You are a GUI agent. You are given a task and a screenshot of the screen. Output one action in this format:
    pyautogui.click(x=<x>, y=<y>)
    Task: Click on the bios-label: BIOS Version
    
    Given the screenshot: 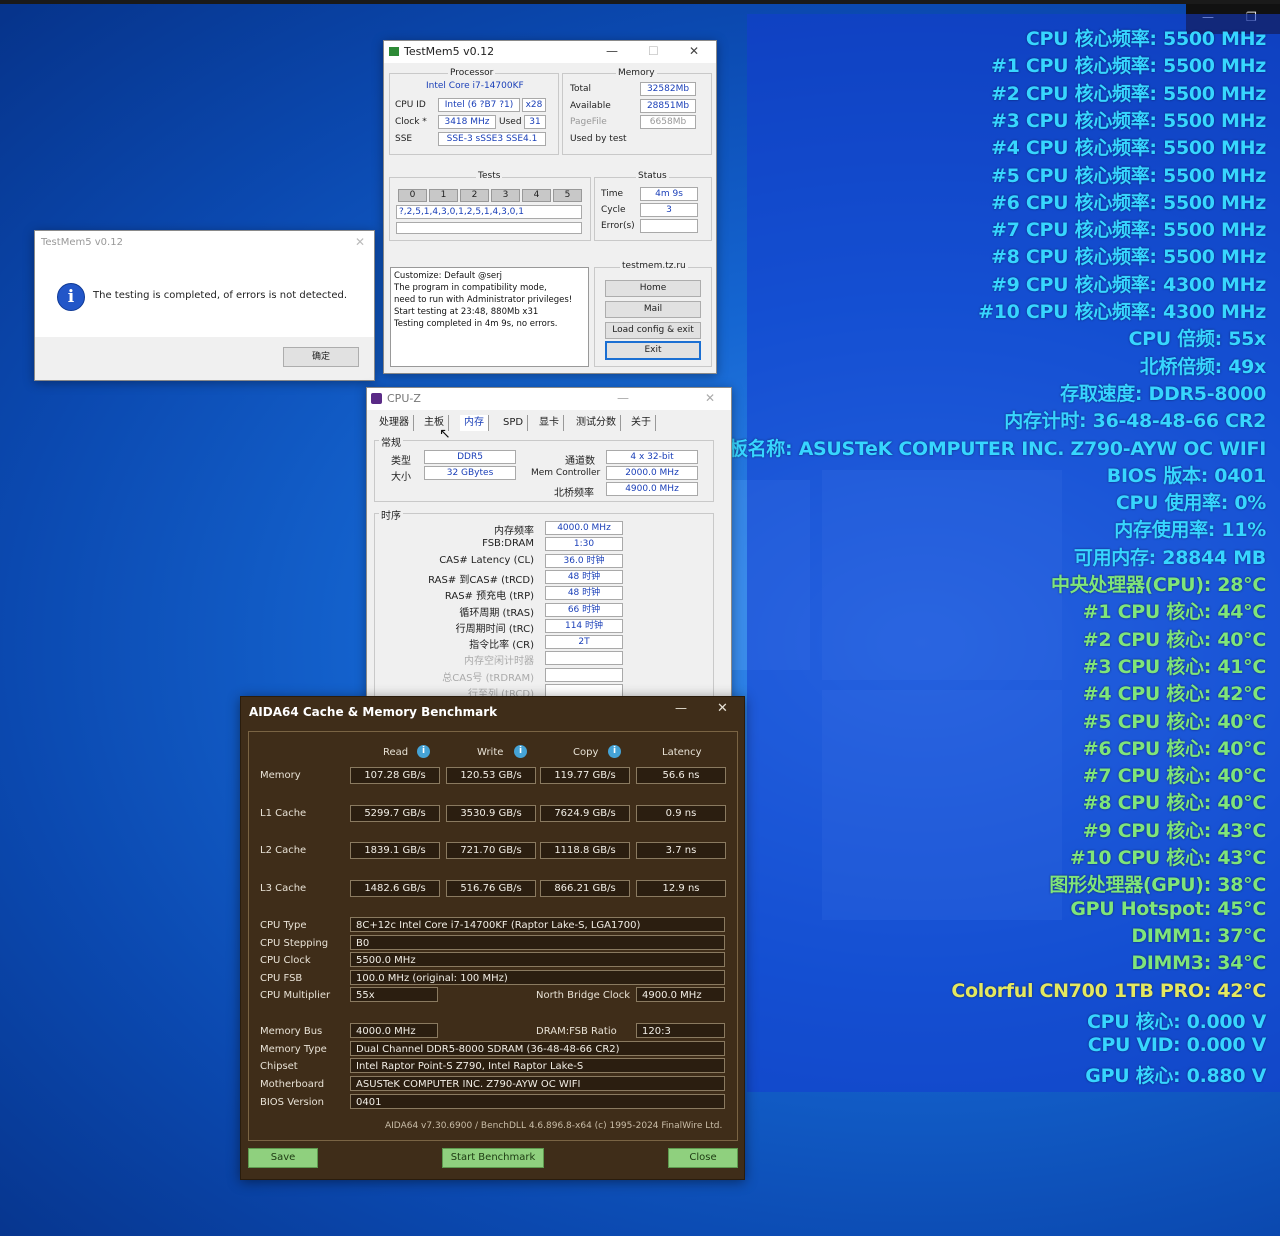 What is the action you would take?
    pyautogui.click(x=292, y=1102)
    